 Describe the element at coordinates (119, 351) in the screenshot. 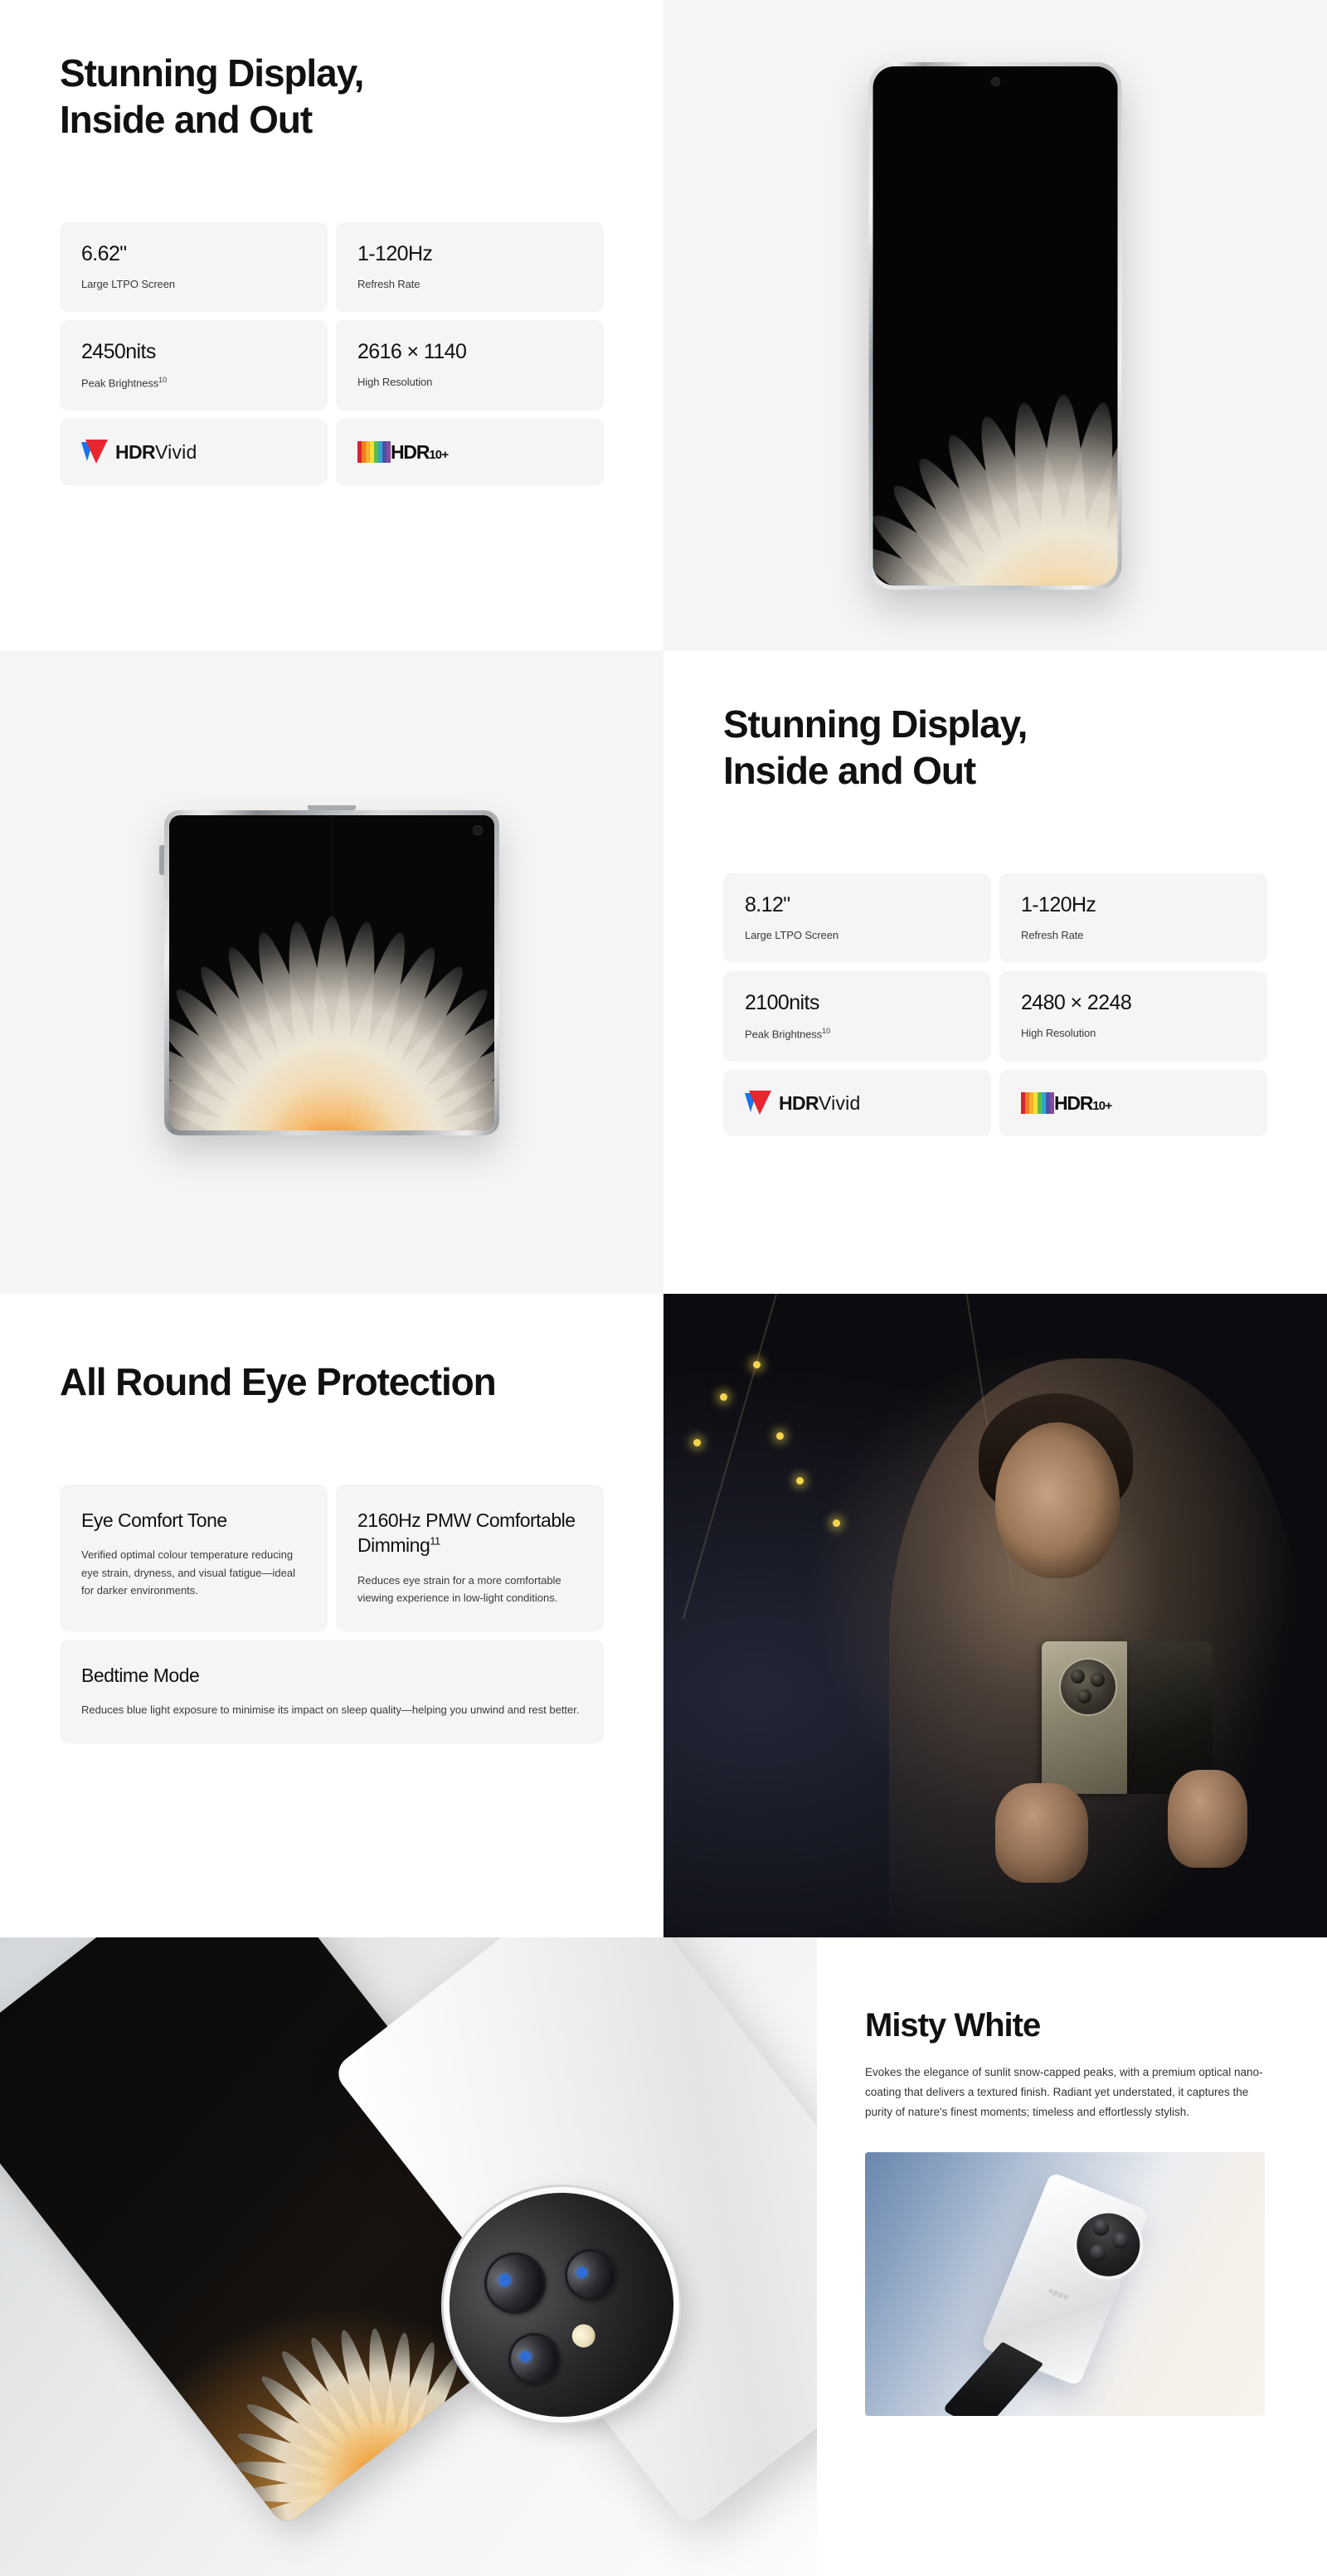

I see `spec-value: 2450nits` at that location.